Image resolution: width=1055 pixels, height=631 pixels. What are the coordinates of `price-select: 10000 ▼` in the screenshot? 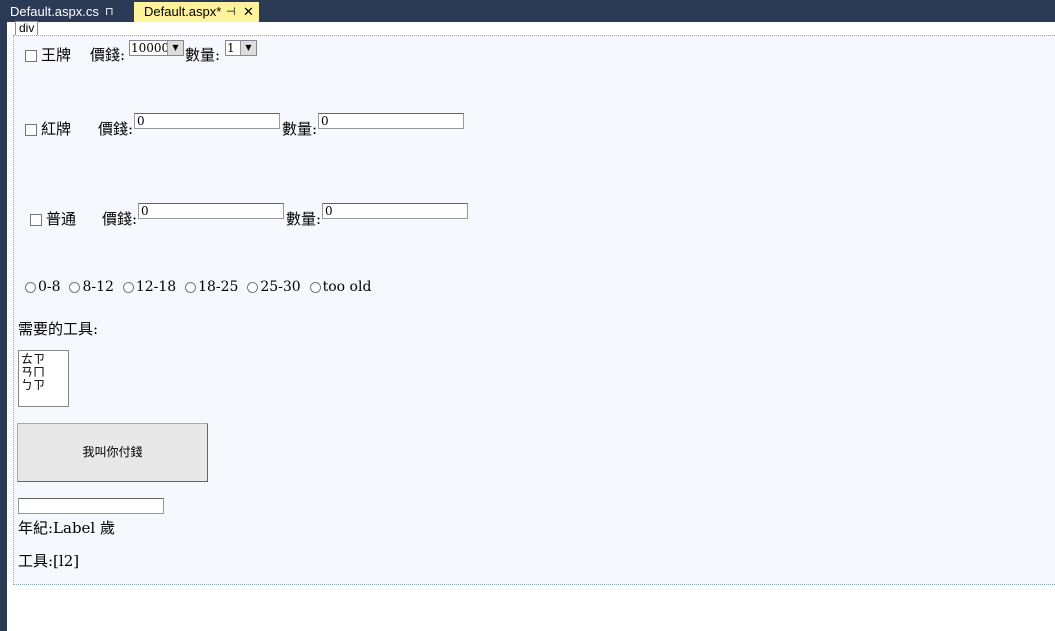 It's located at (156, 48).